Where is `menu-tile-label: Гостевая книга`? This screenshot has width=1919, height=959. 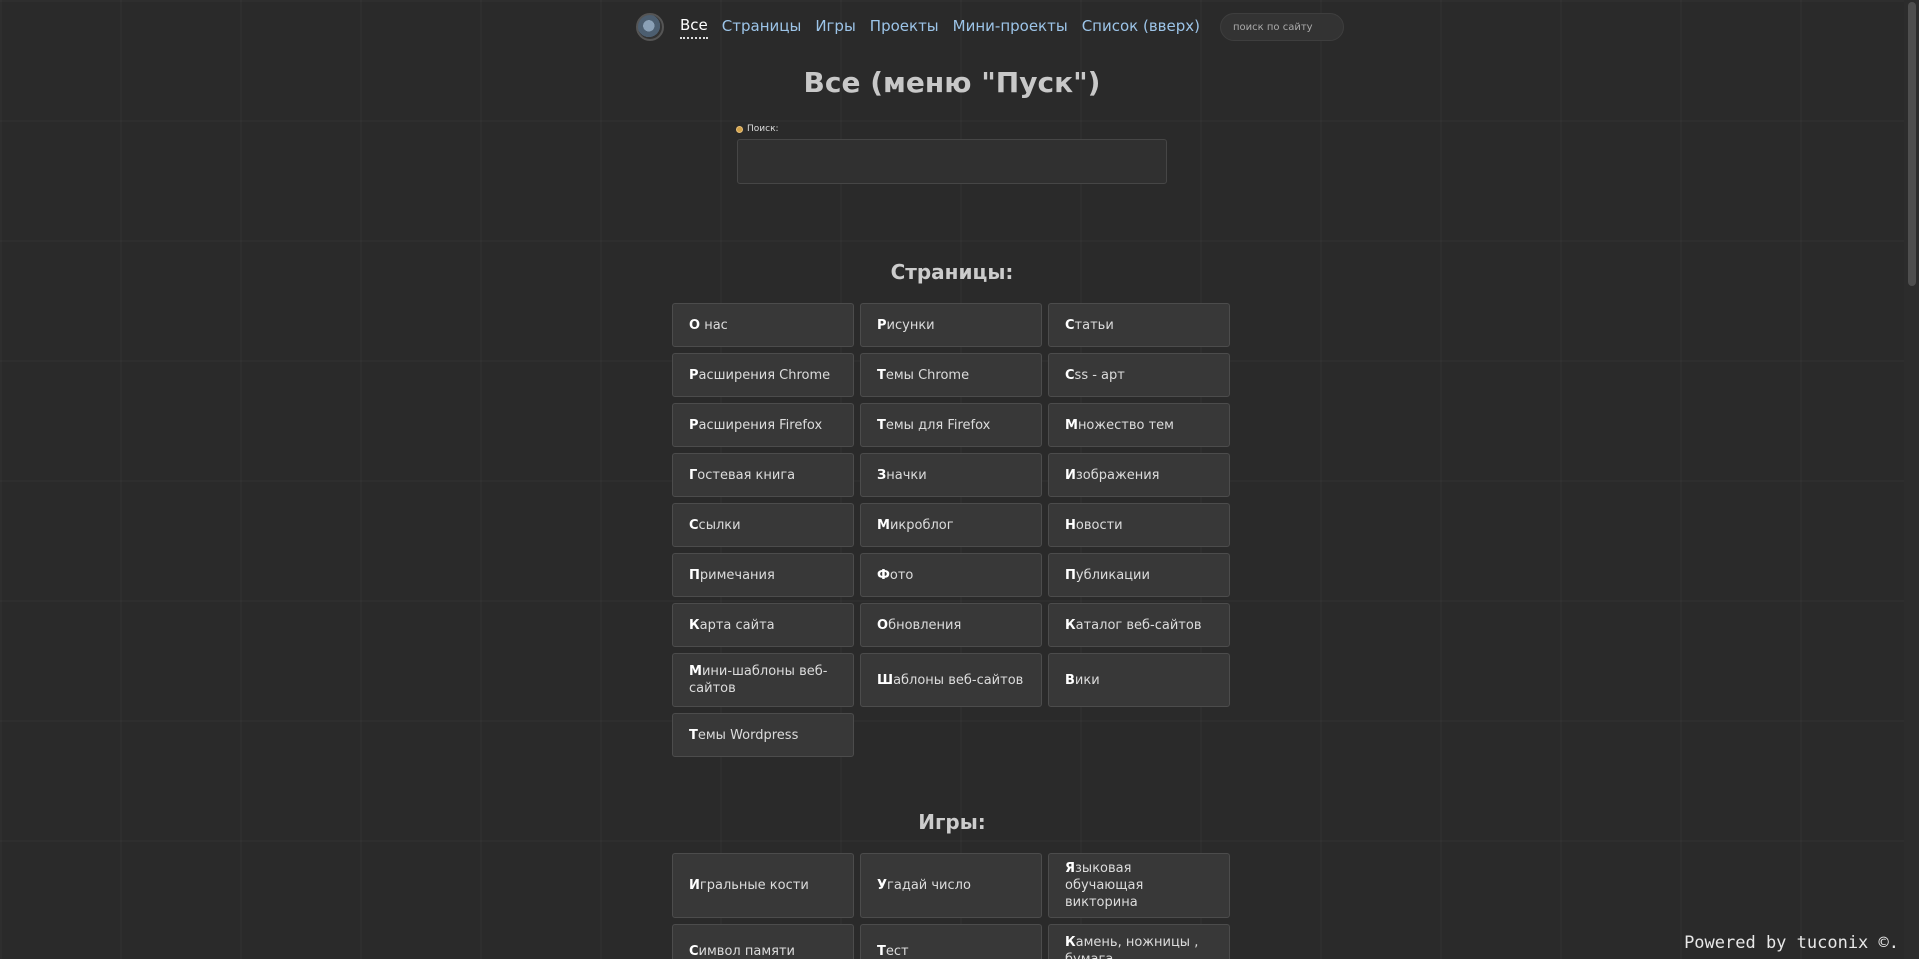 menu-tile-label: Гостевая книга is located at coordinates (742, 475).